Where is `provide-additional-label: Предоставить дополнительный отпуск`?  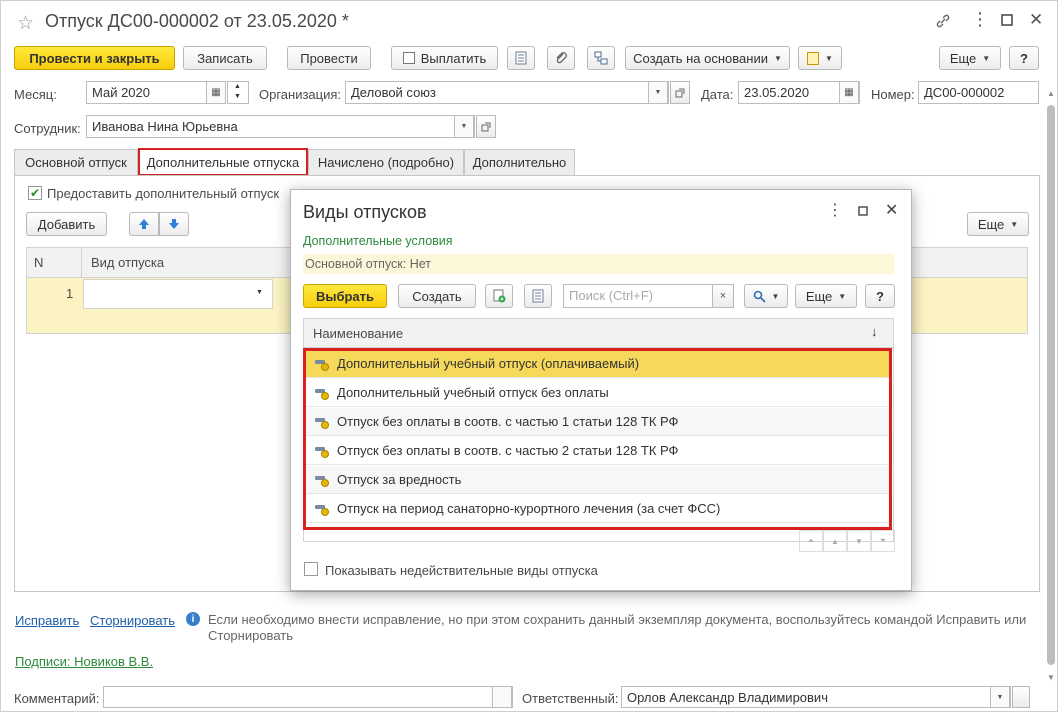 provide-additional-label: Предоставить дополнительный отпуск is located at coordinates (163, 193).